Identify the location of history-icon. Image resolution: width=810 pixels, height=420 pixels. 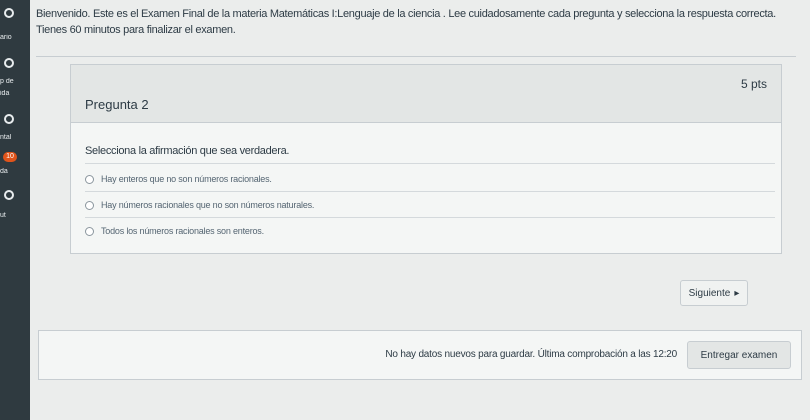
(9, 195).